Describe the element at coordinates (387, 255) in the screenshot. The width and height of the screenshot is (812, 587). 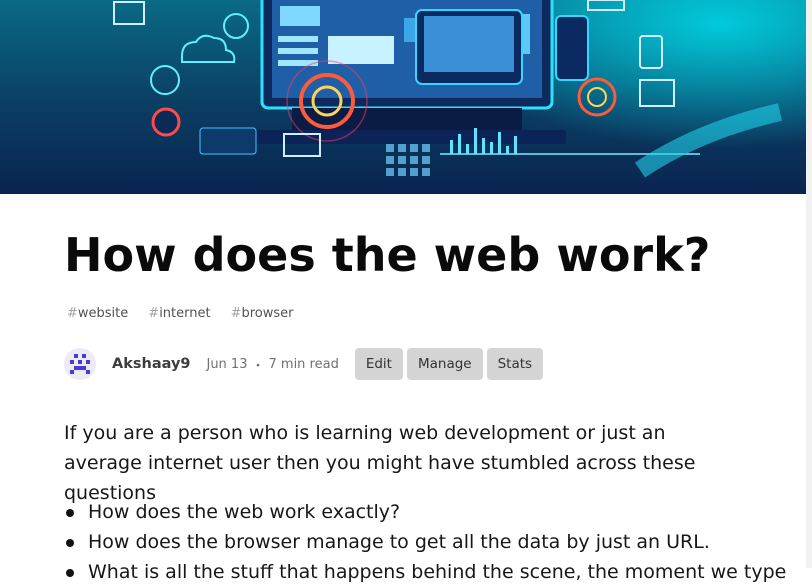
I see `article-title: How does the web work?` at that location.